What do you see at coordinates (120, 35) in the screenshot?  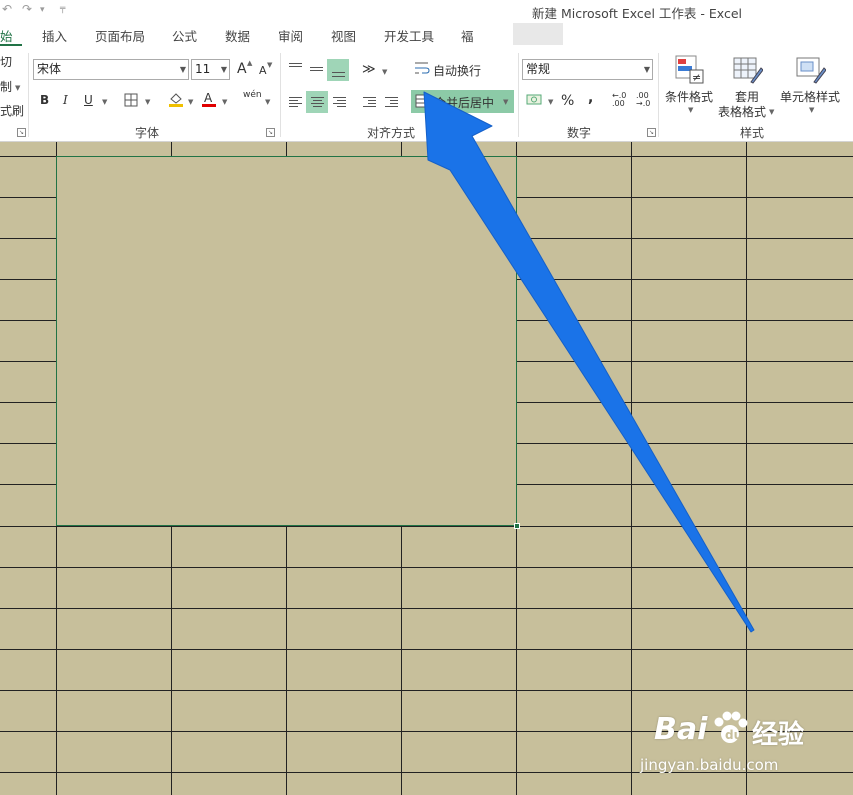 I see `tab-page-layout: 页面布局` at bounding box center [120, 35].